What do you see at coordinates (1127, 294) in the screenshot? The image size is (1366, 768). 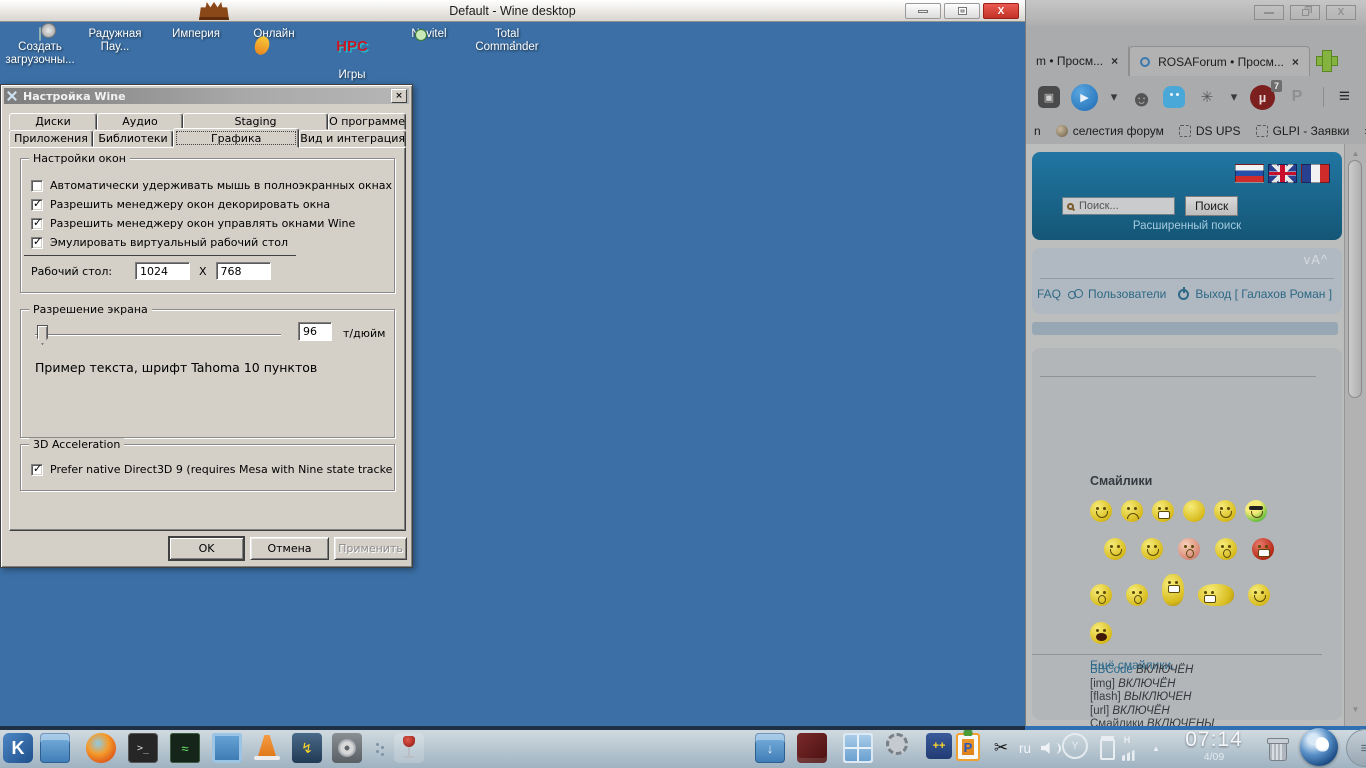 I see `users-link: Пользователи` at bounding box center [1127, 294].